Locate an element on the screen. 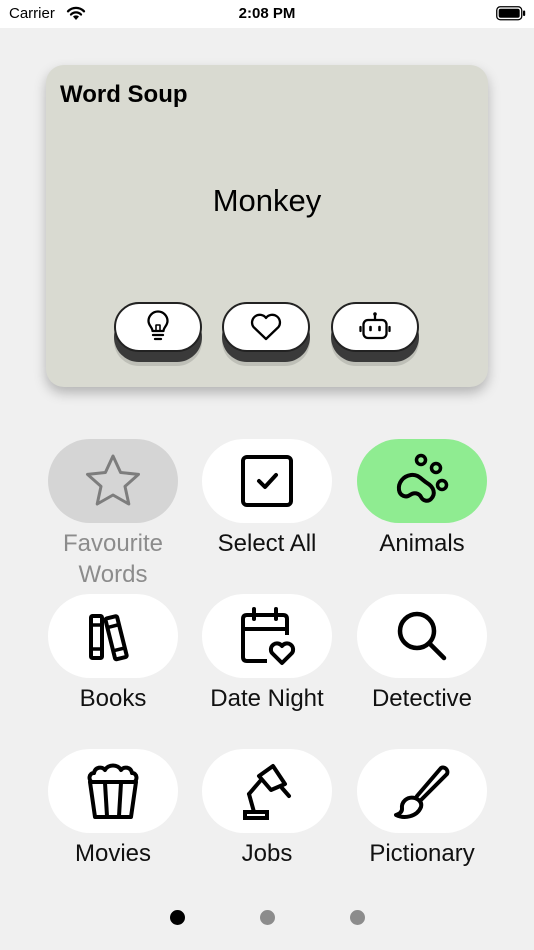 The width and height of the screenshot is (534, 950). category-detective: Detective is located at coordinates (422, 669).